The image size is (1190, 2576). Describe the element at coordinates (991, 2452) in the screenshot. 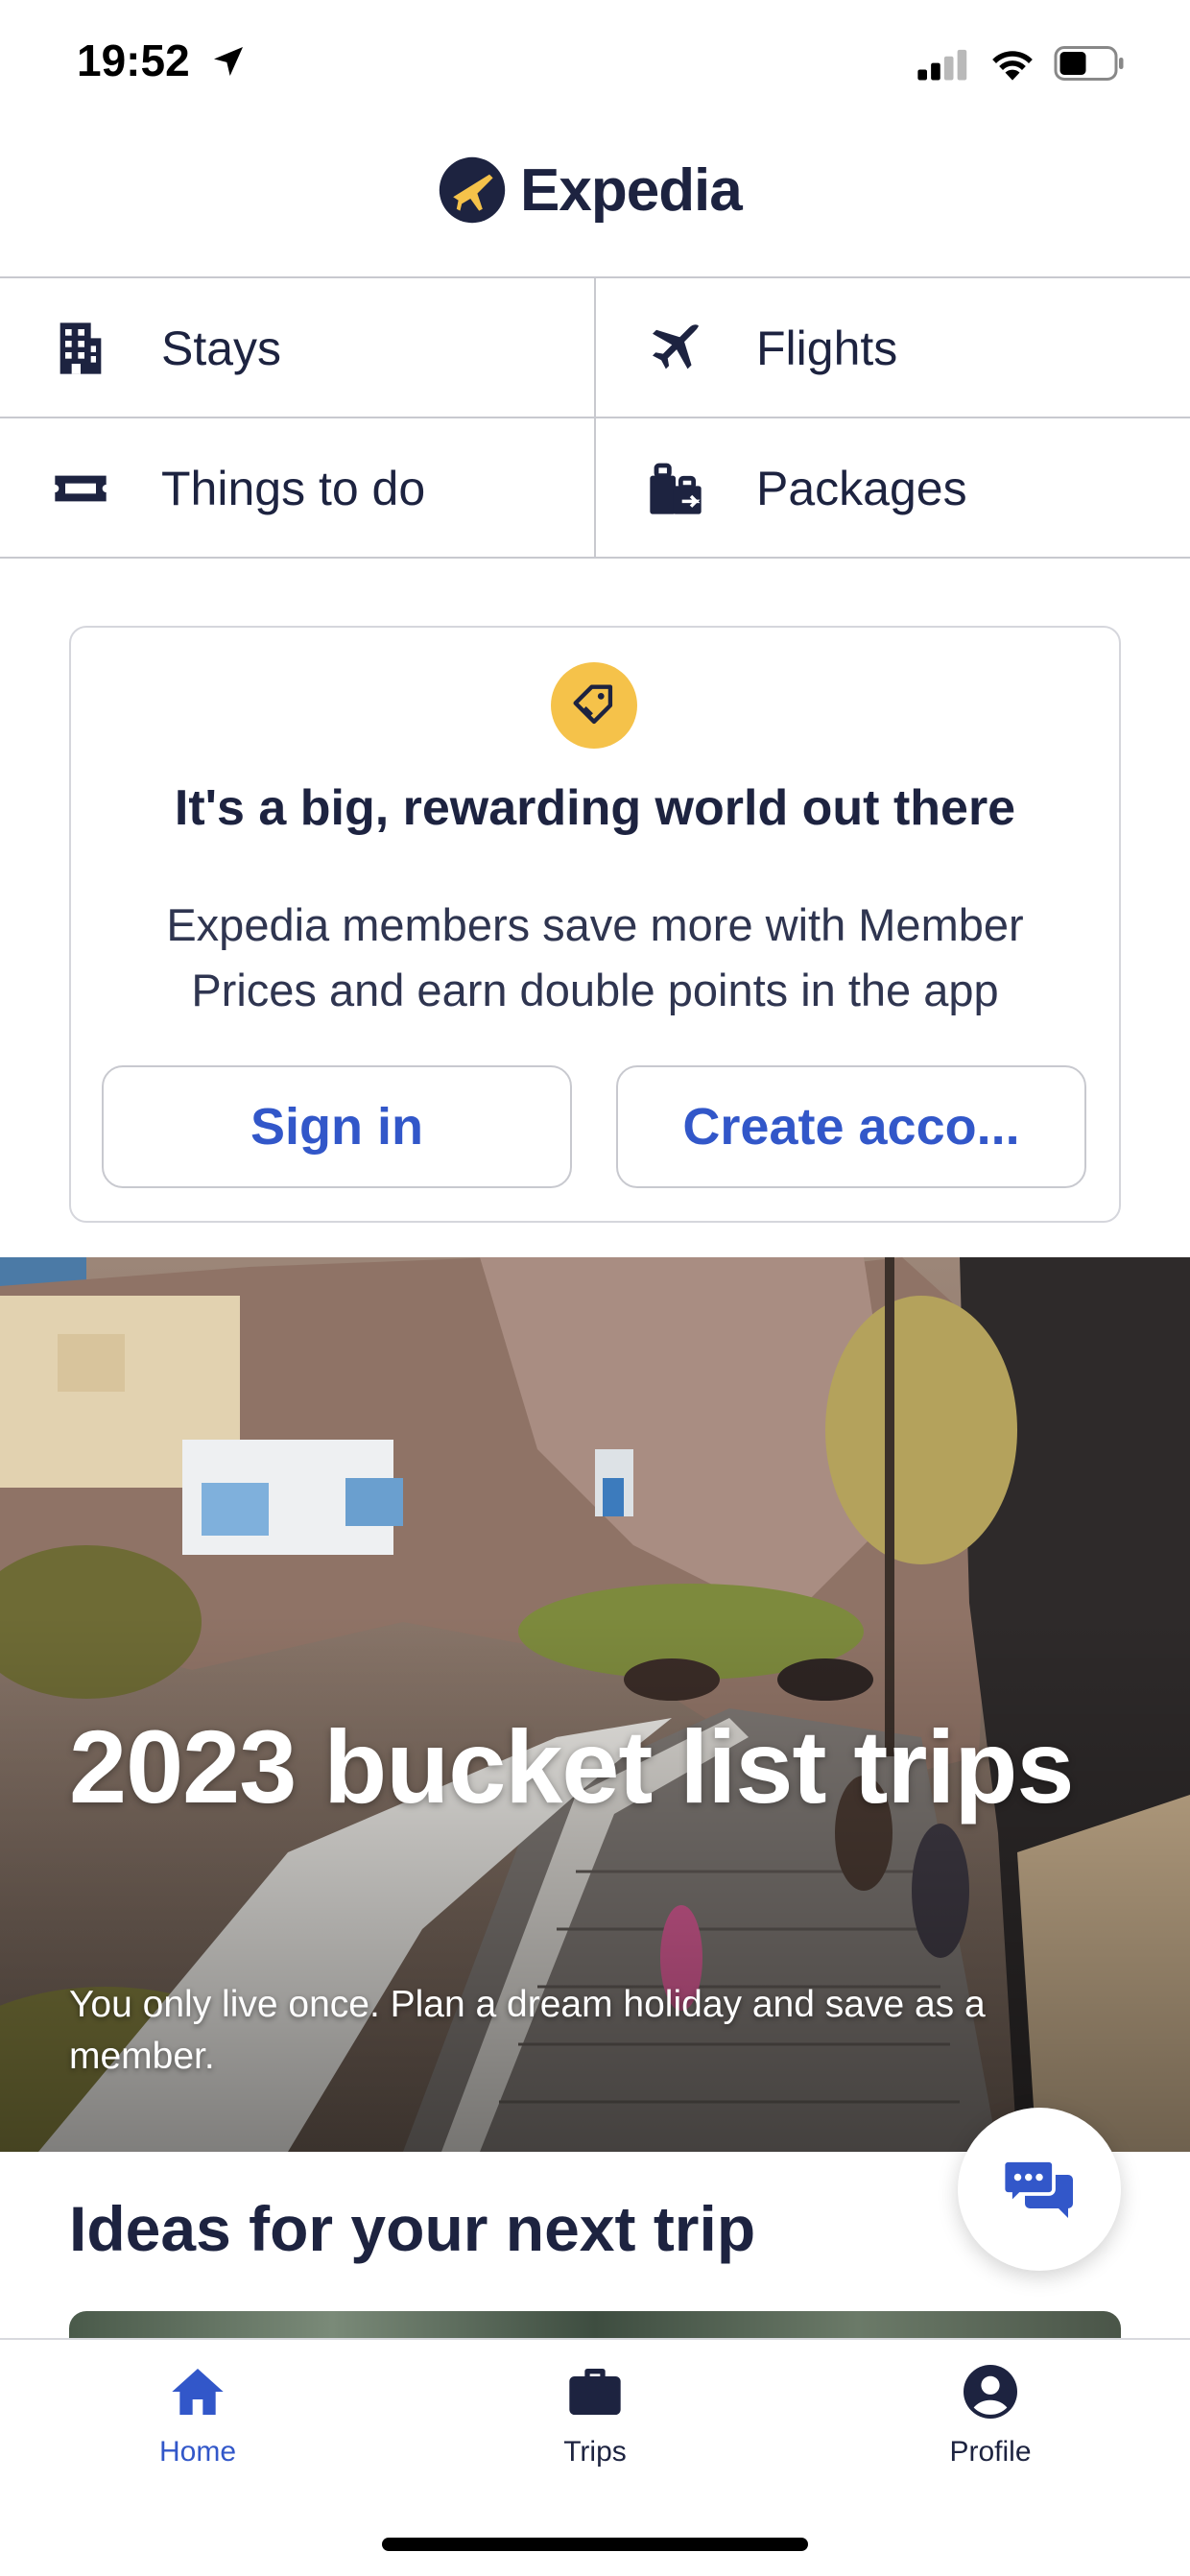

I see `tab-profile-label: Profile` at that location.